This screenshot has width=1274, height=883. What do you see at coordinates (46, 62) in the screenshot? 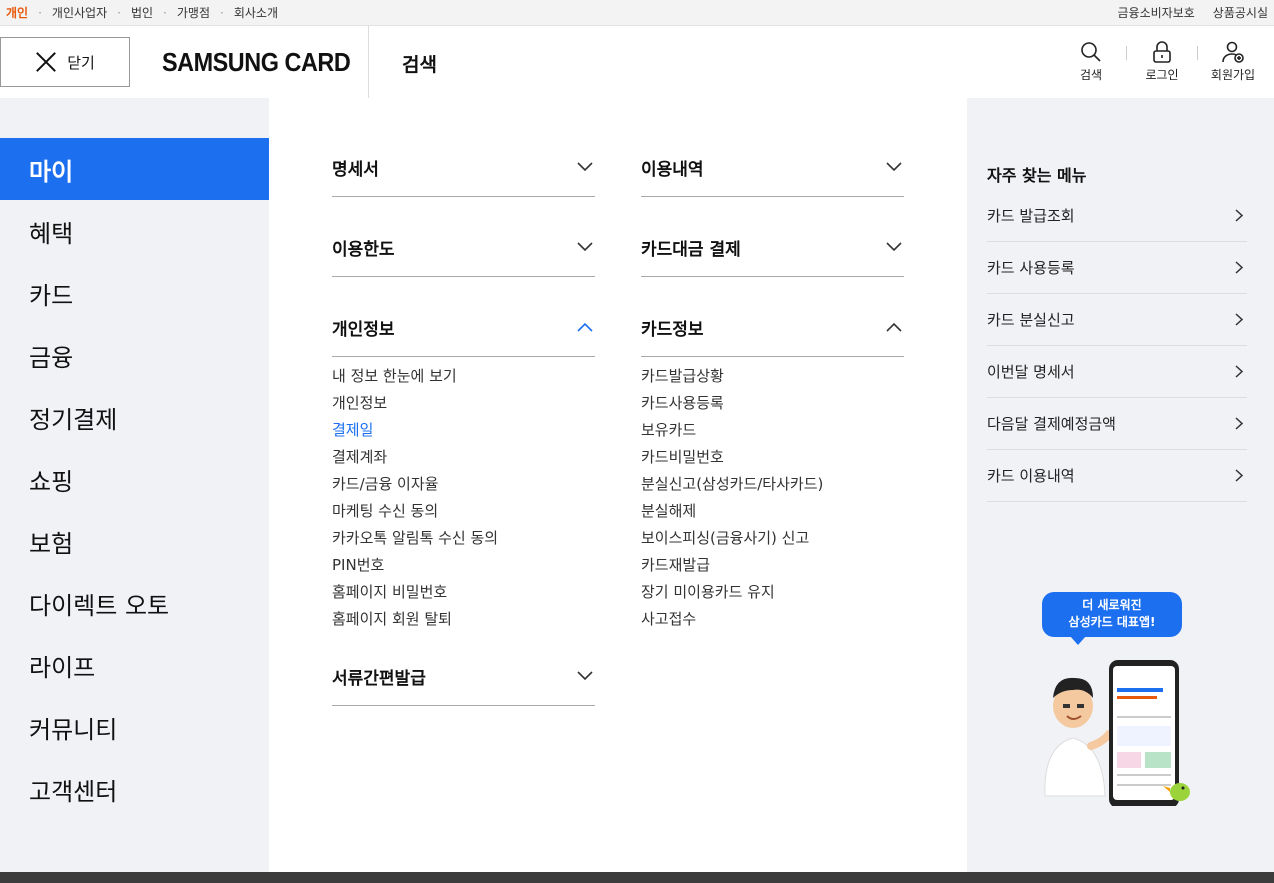
I see `close-icon` at bounding box center [46, 62].